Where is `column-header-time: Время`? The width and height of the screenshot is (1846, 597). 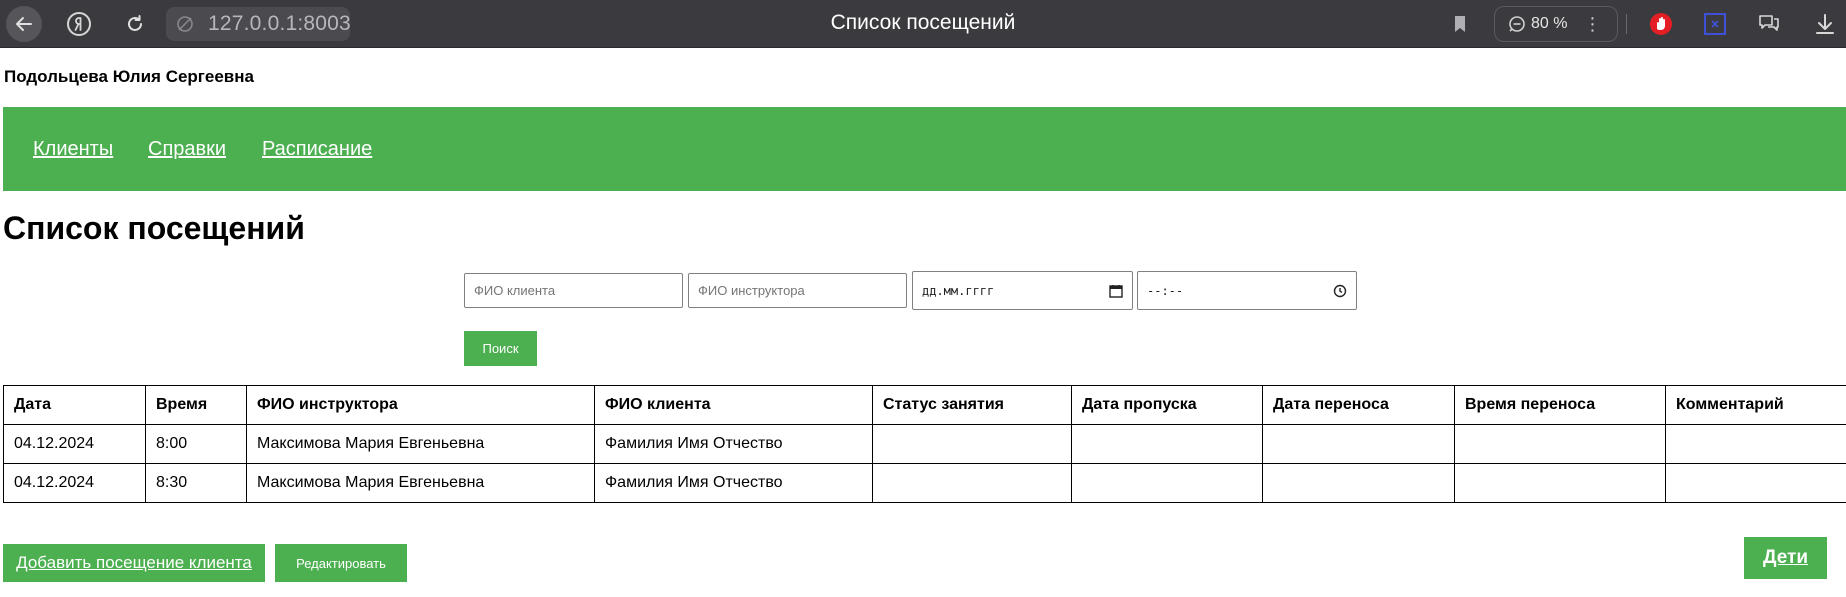
column-header-time: Время is located at coordinates (196, 405).